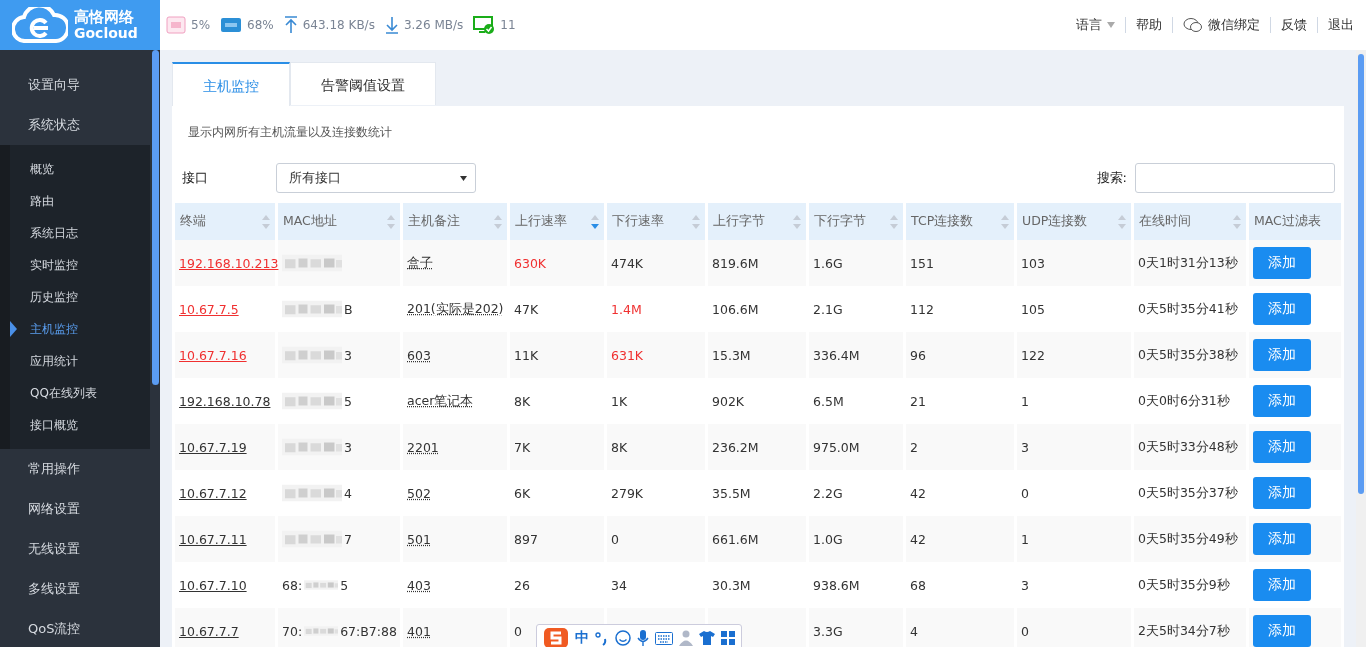 Image resolution: width=1366 pixels, height=647 pixels. I want to click on ime-logo-icon, so click(556, 637).